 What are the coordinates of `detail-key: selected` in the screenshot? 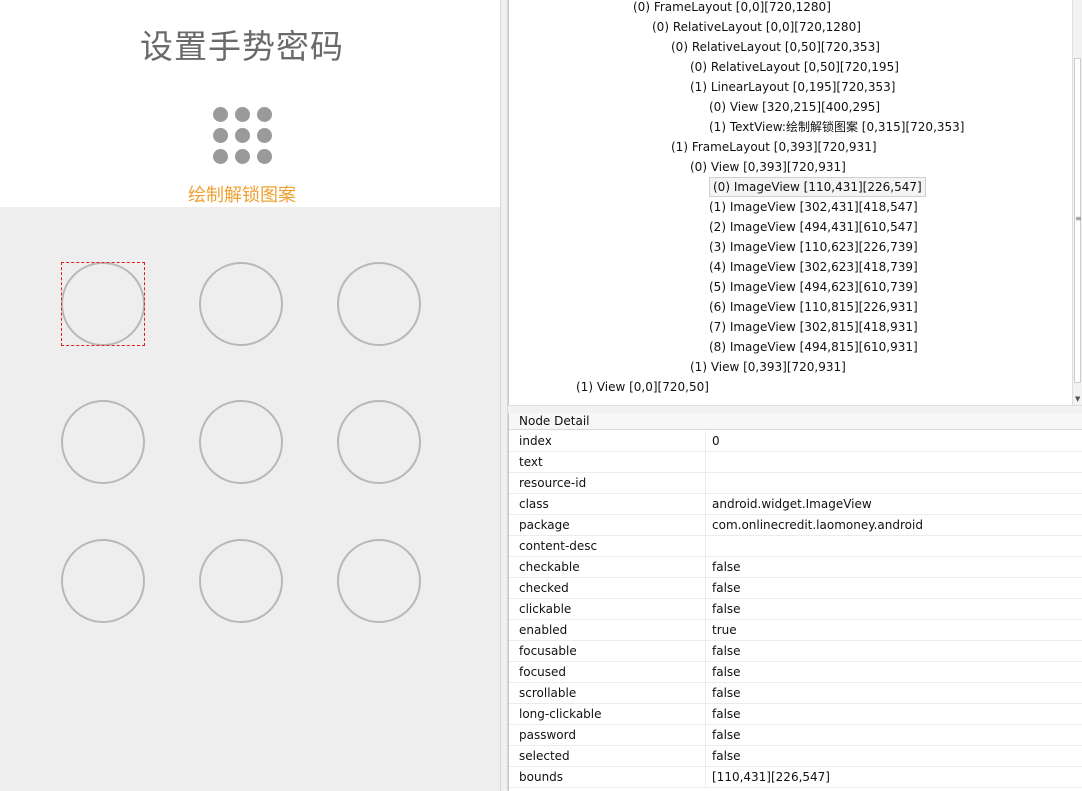 It's located at (544, 756).